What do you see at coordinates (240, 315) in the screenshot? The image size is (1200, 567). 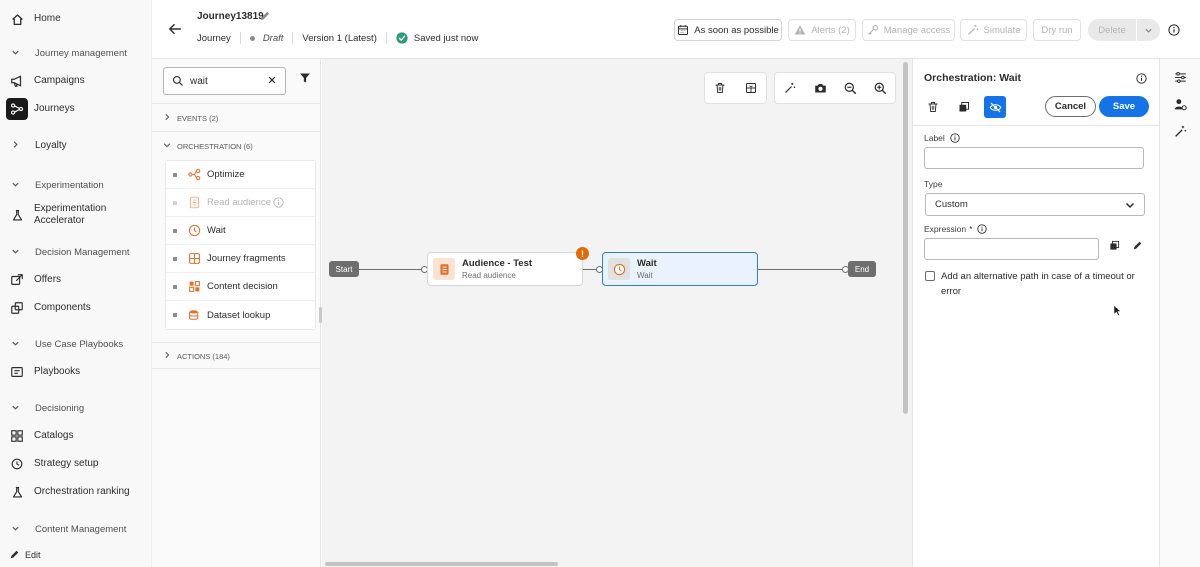 I see `palette-item-dataset-lookup: Dataset lookup` at bounding box center [240, 315].